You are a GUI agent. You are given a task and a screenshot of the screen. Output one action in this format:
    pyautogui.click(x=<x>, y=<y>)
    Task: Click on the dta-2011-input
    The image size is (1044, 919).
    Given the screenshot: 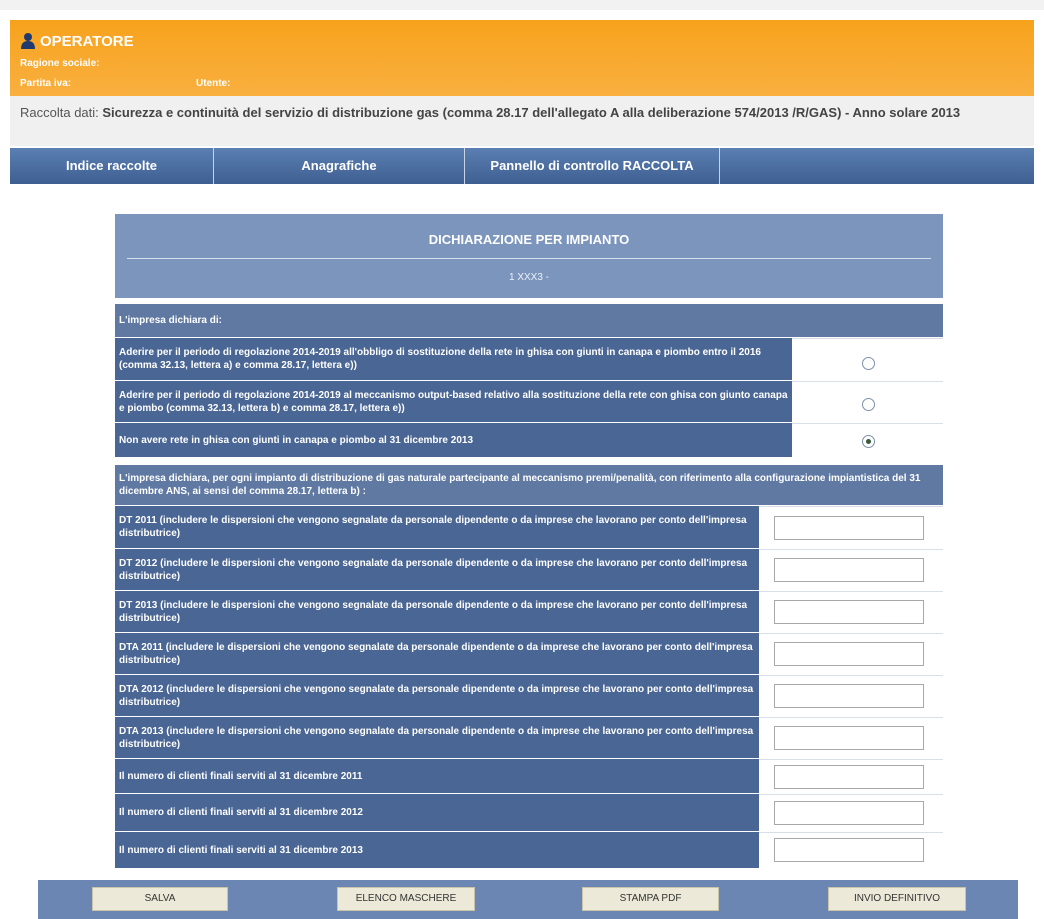 What is the action you would take?
    pyautogui.click(x=849, y=654)
    